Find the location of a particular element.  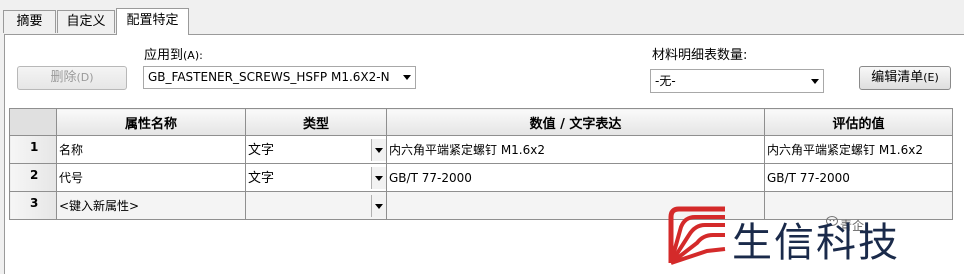

bom-quantity-value: -无- is located at coordinates (665, 81).